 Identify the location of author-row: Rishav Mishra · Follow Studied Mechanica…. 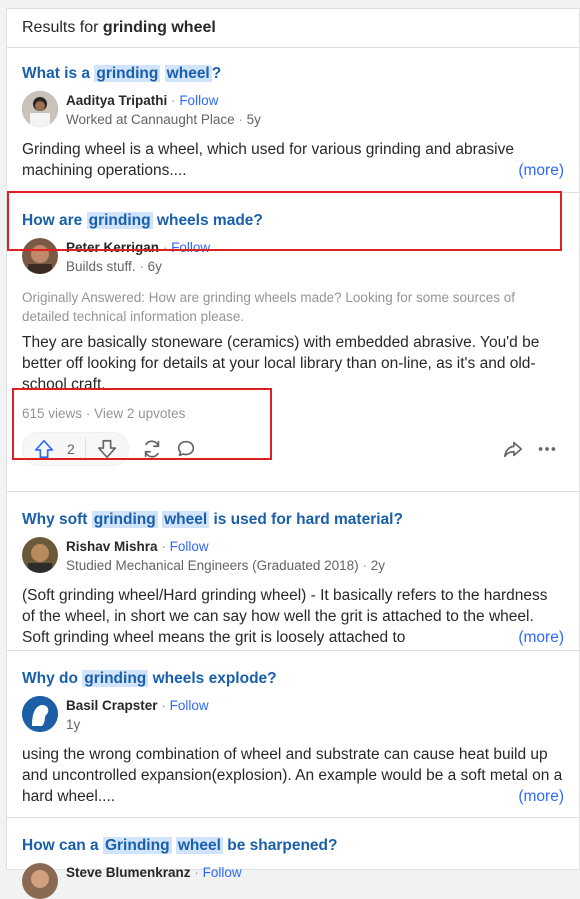
(293, 556).